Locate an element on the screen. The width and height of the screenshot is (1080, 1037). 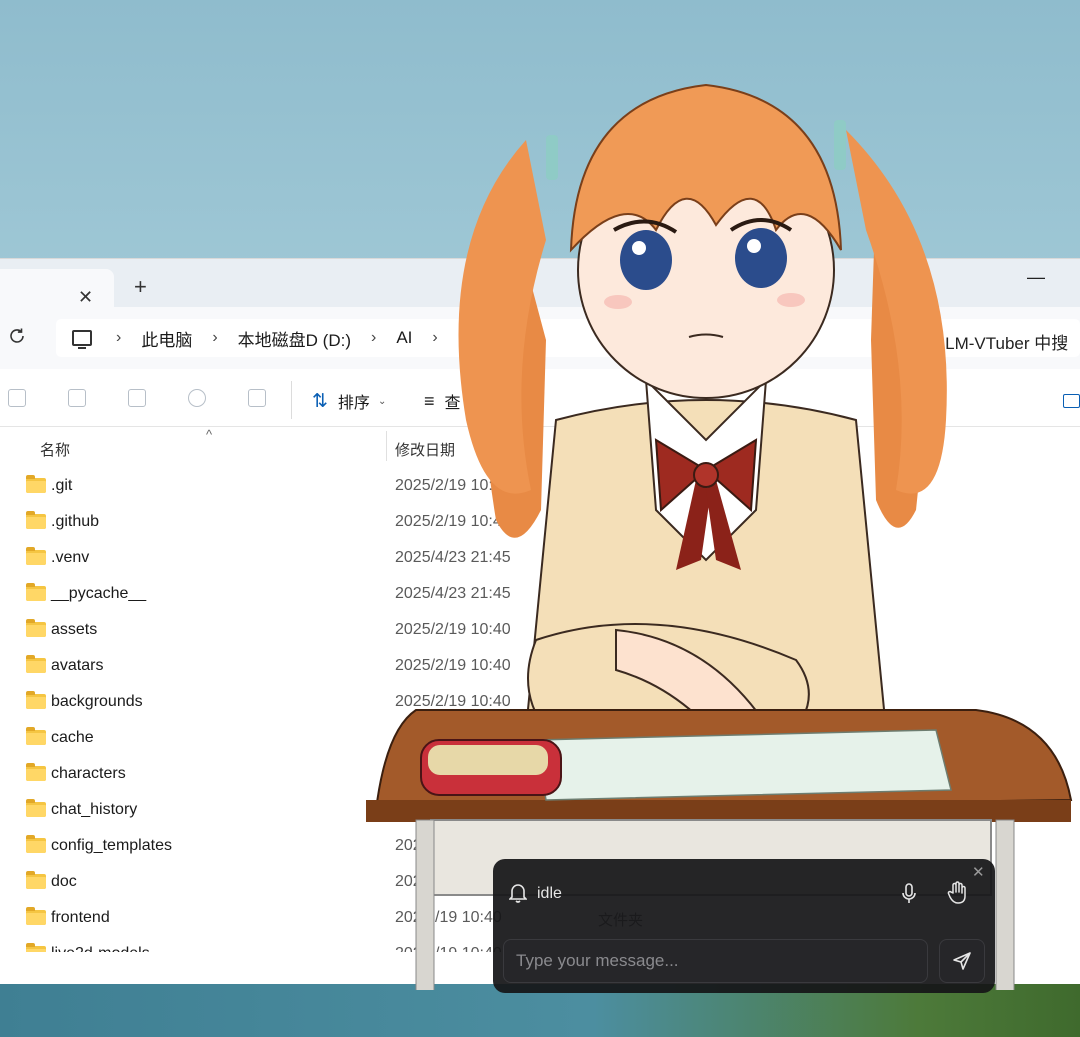
file-row: chat_history is located at coordinates (540, 810).